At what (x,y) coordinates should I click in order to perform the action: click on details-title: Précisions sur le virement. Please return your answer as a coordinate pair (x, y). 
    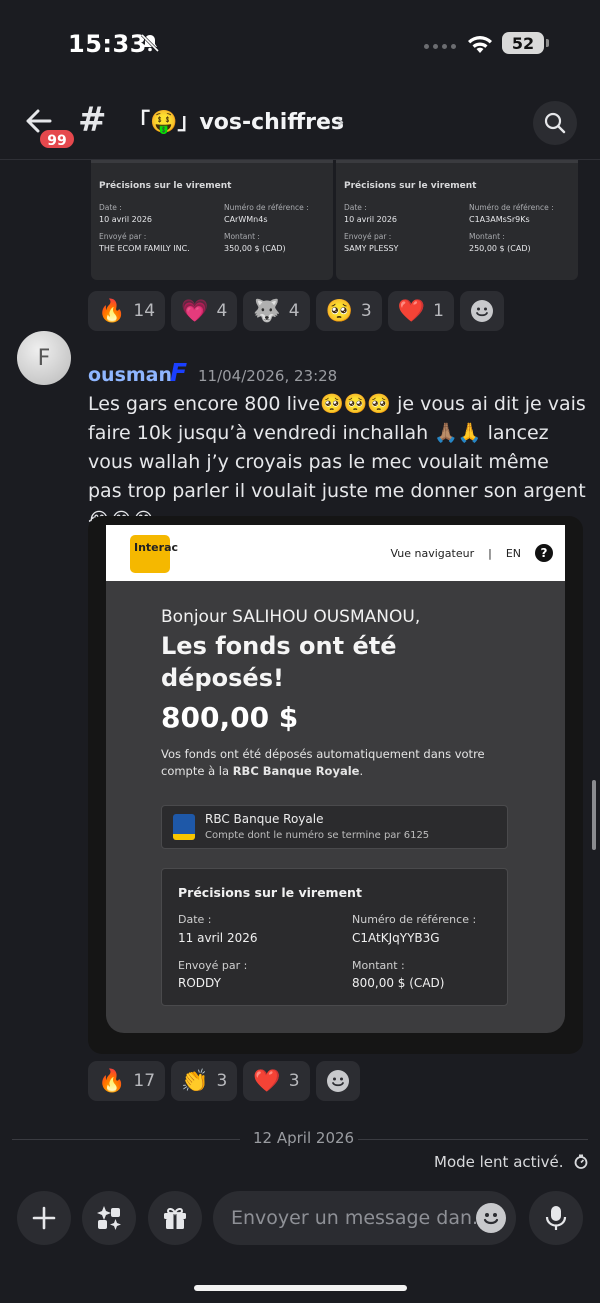
    Looking at the image, I should click on (270, 892).